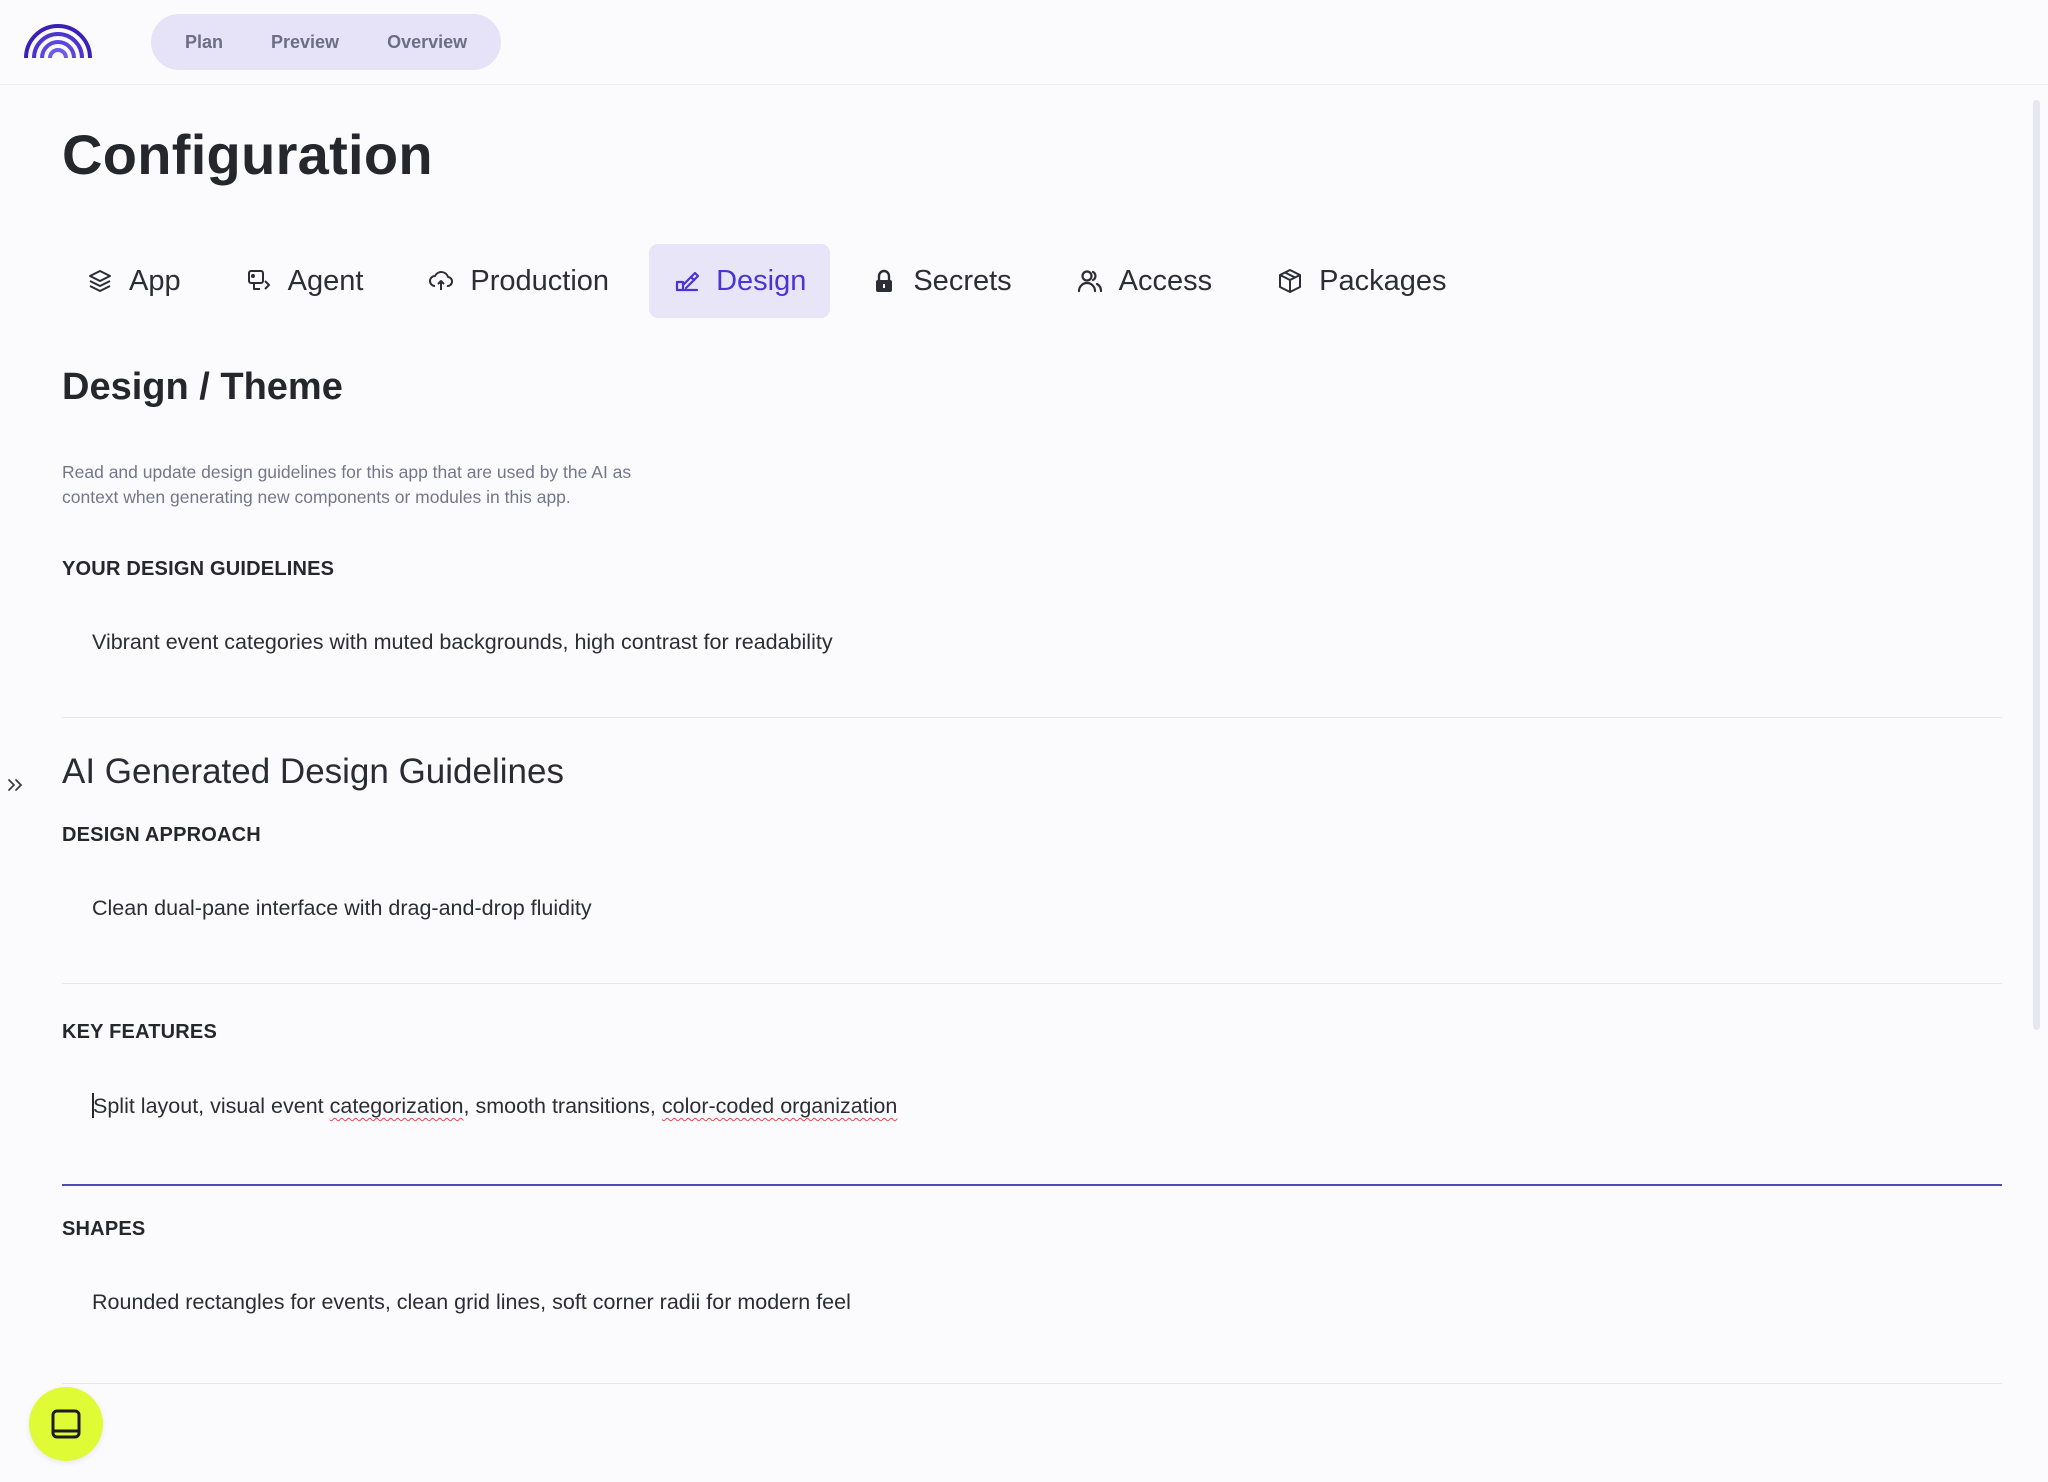 The height and width of the screenshot is (1482, 2048). Describe the element at coordinates (884, 281) in the screenshot. I see `lock-icon` at that location.